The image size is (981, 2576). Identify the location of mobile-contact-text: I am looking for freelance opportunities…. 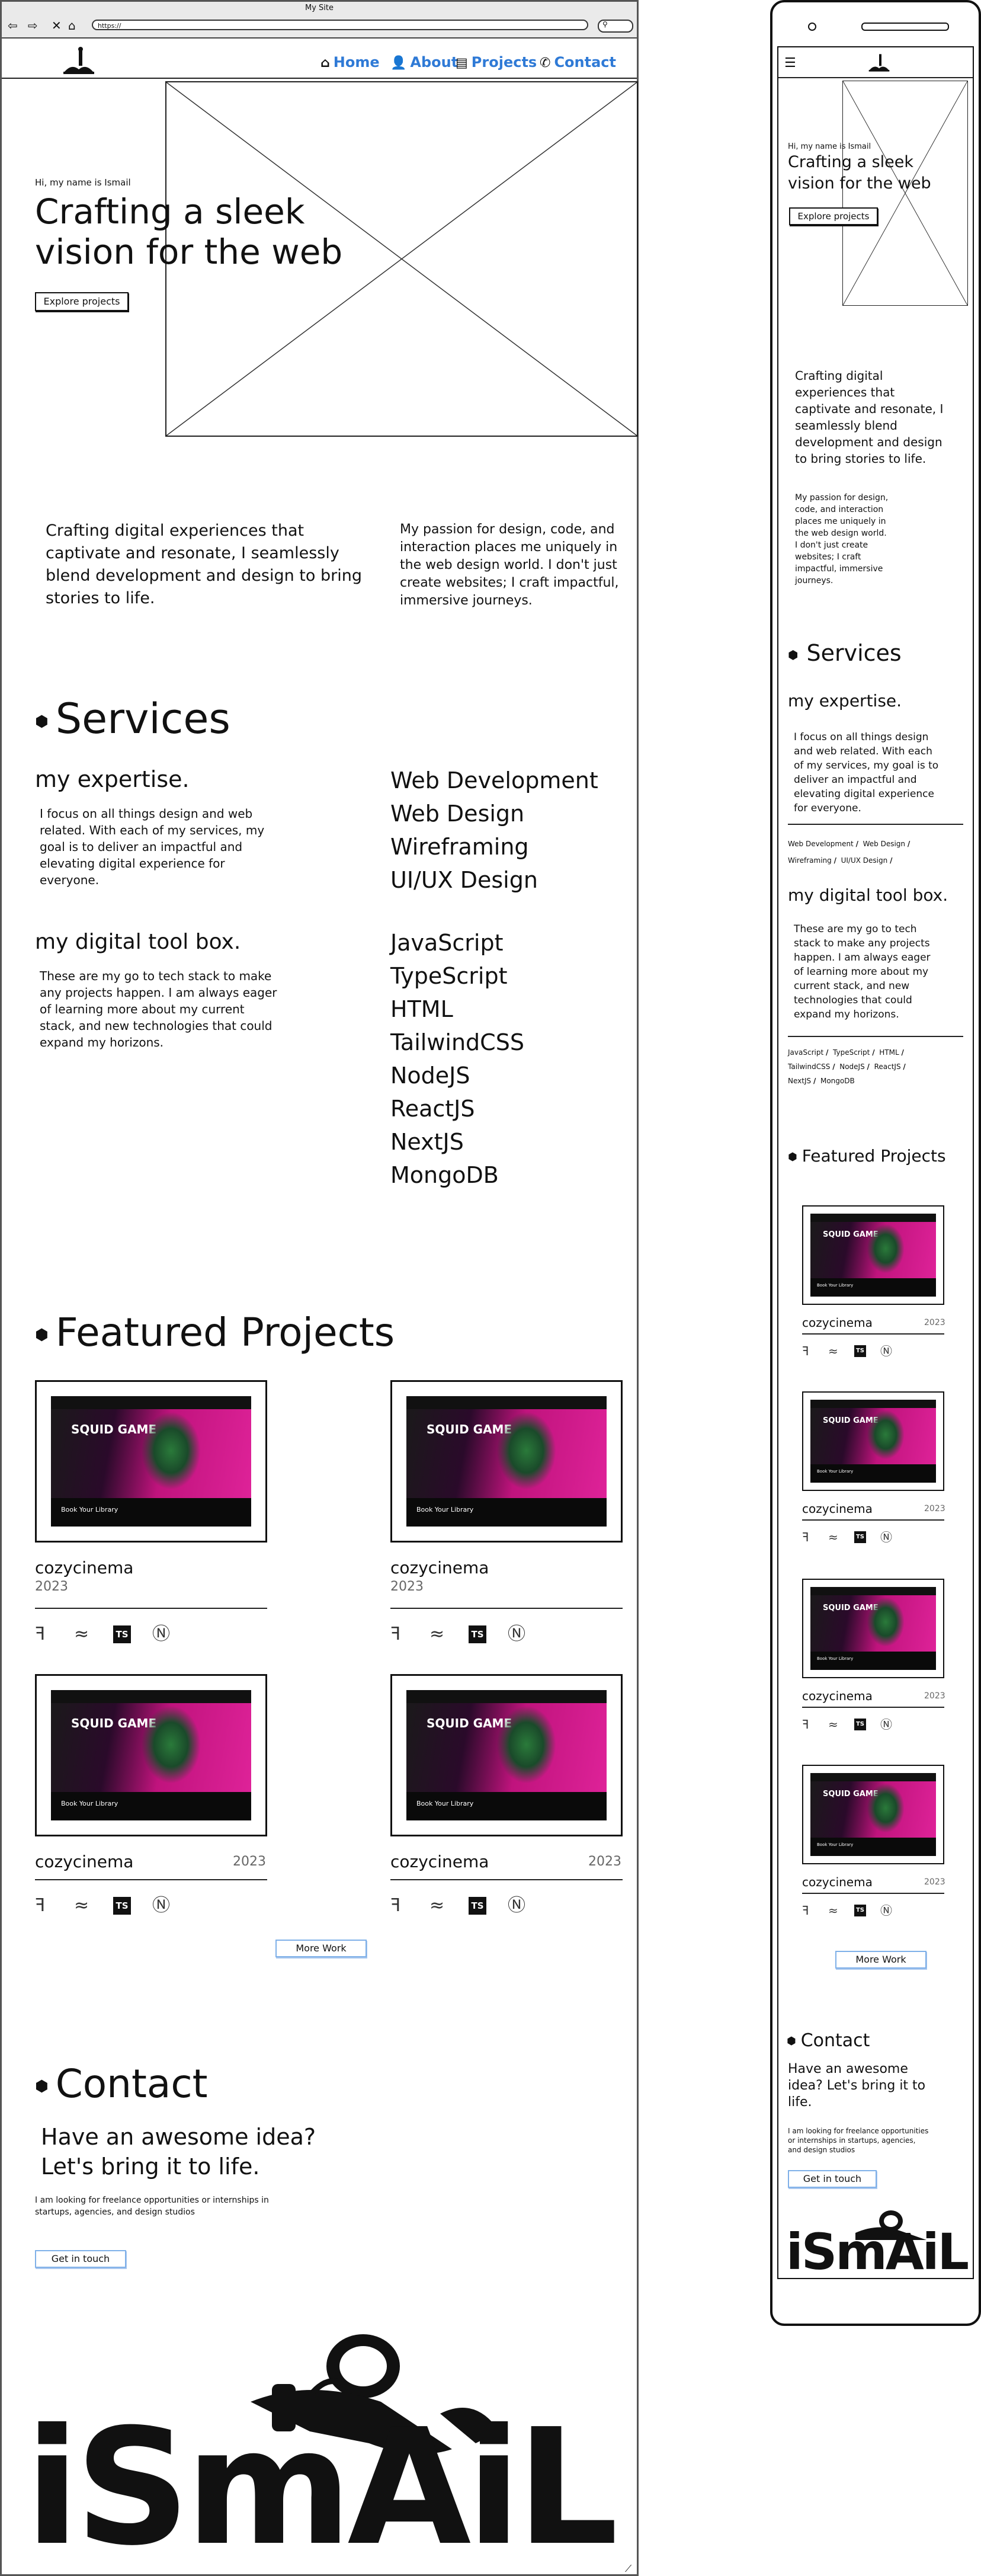
(858, 2140).